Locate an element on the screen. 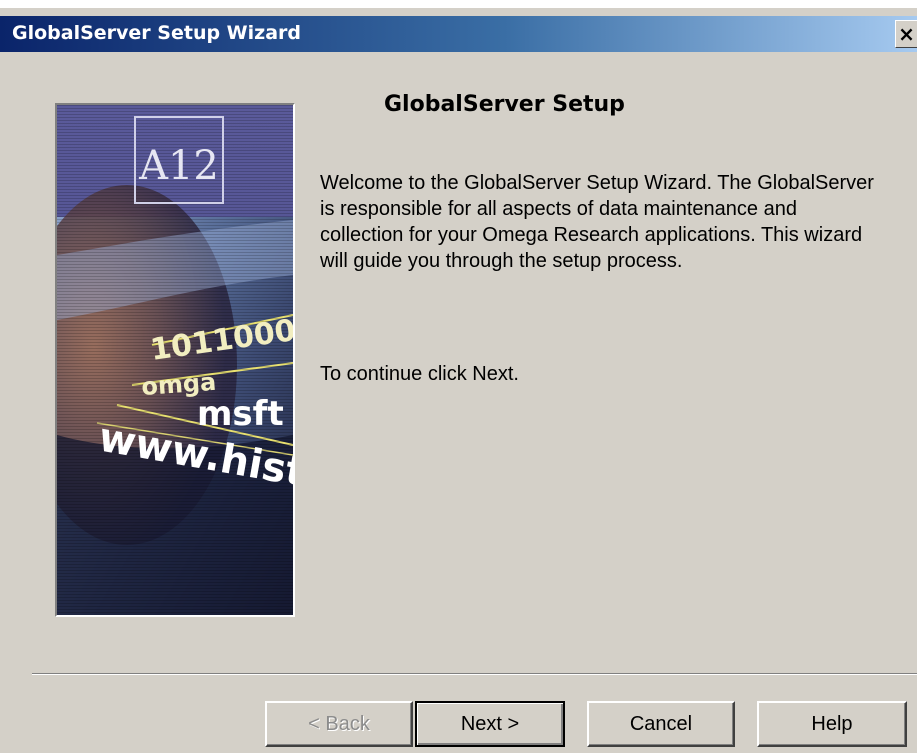  next-button-label: Next > is located at coordinates (490, 723).